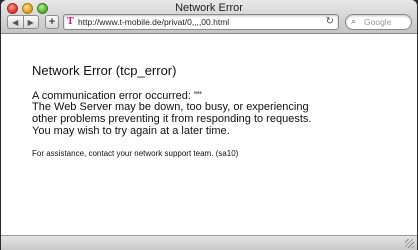 The width and height of the screenshot is (418, 250). I want to click on reload-icon: ↻, so click(330, 21).